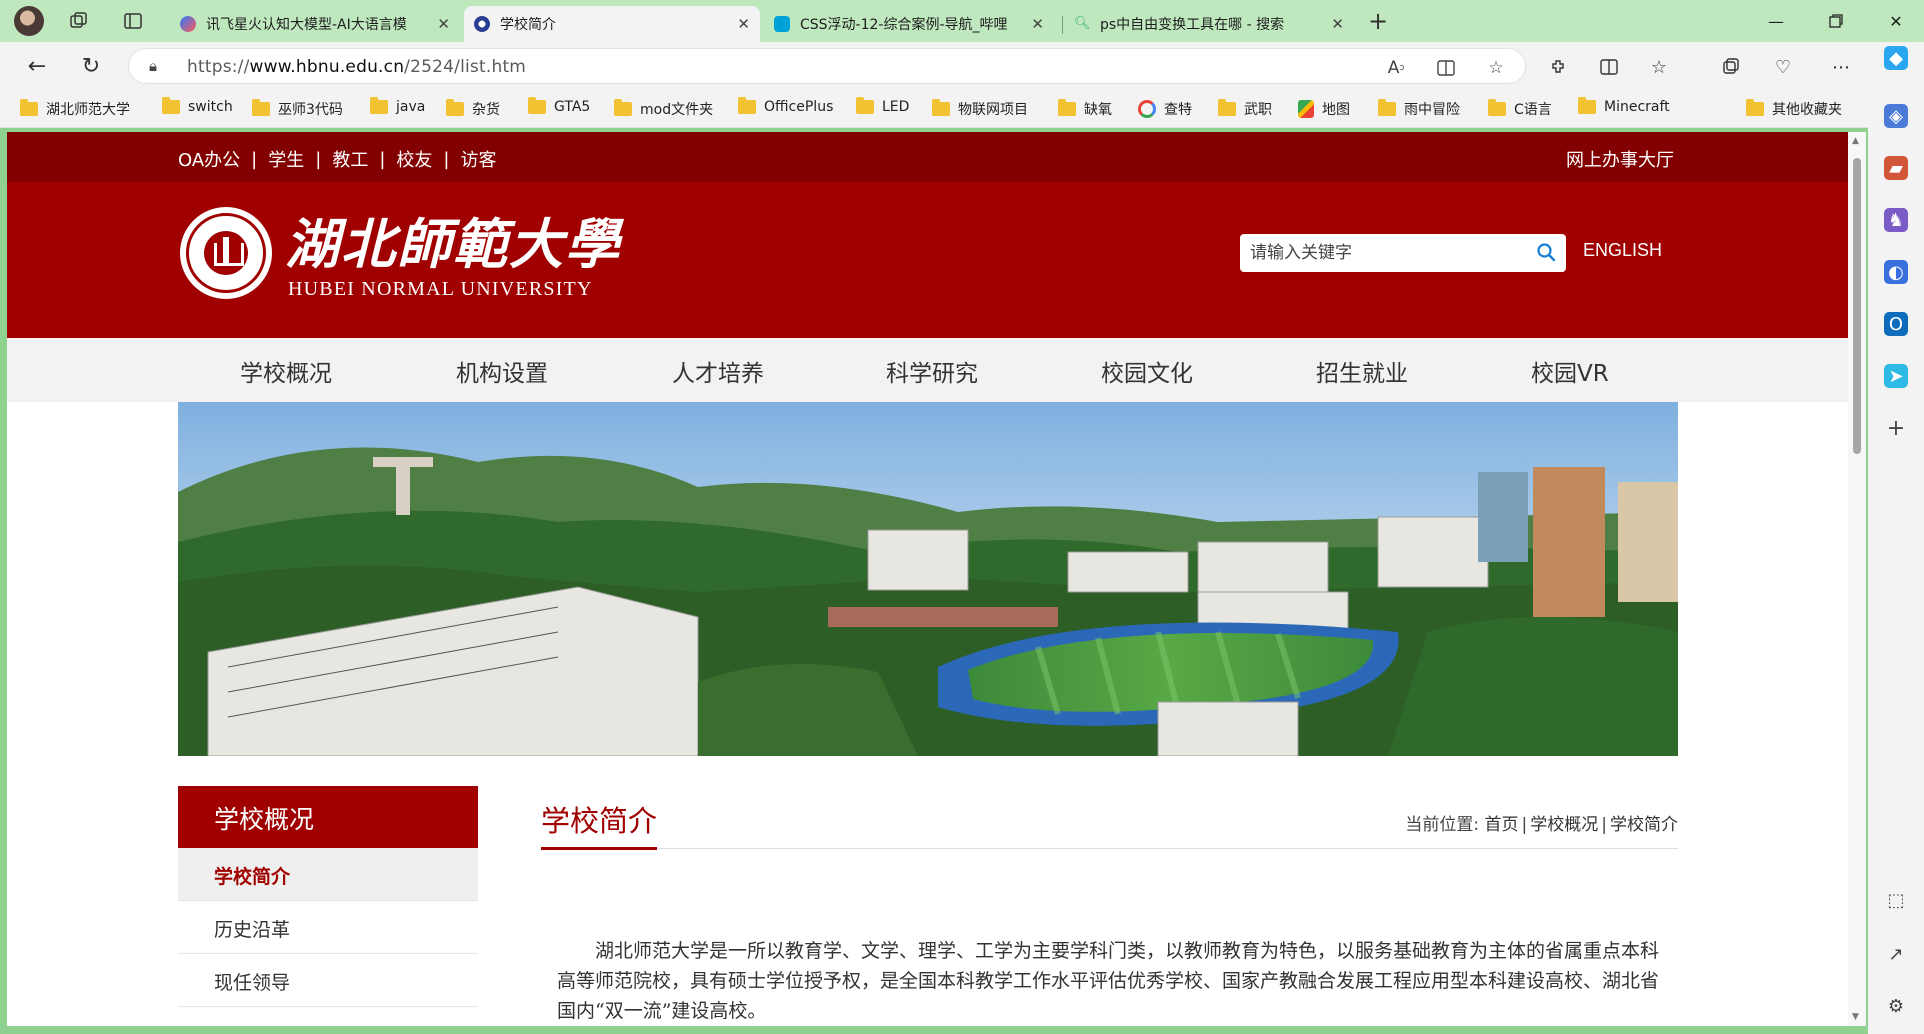 Image resolution: width=1924 pixels, height=1034 pixels. Describe the element at coordinates (904, 25) in the screenshot. I see `tab-title: CSS浮动-12-综合案例-导航_哔哩` at that location.